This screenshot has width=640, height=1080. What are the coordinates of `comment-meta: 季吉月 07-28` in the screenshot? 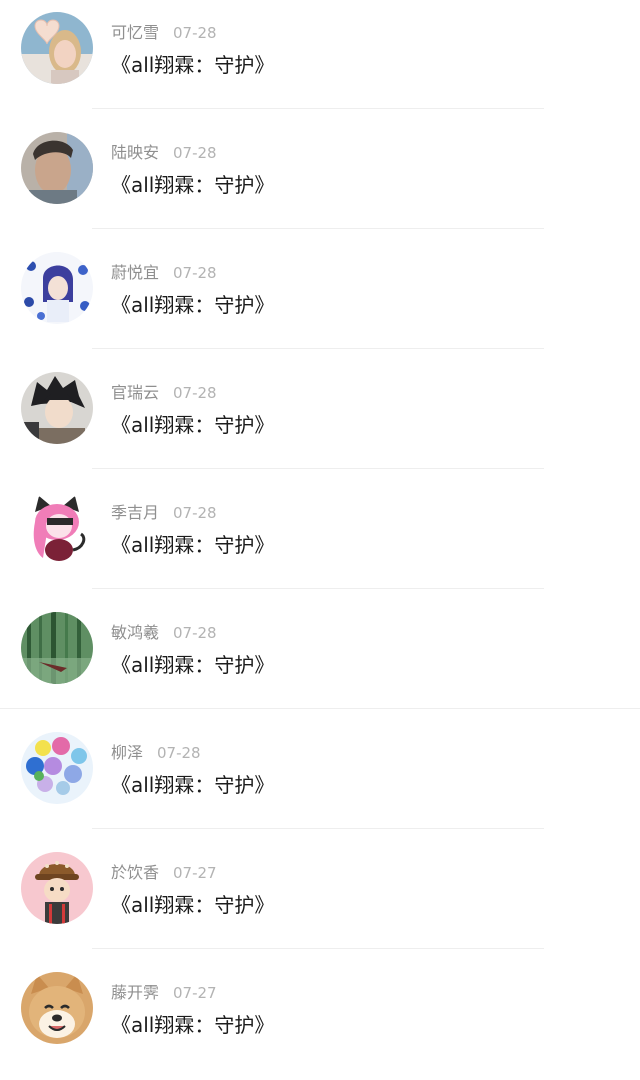 It's located at (164, 513).